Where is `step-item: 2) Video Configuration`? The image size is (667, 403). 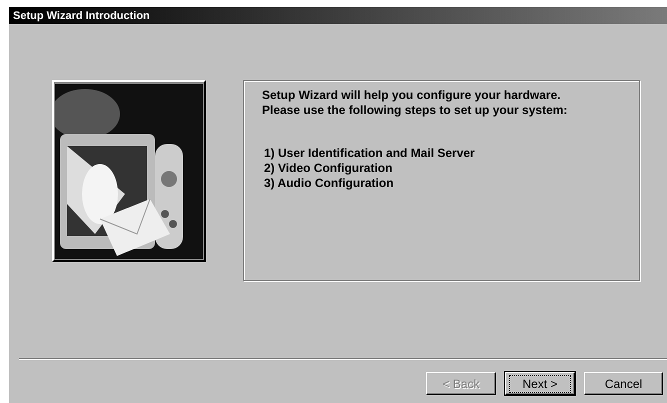
step-item: 2) Video Configuration is located at coordinates (329, 168).